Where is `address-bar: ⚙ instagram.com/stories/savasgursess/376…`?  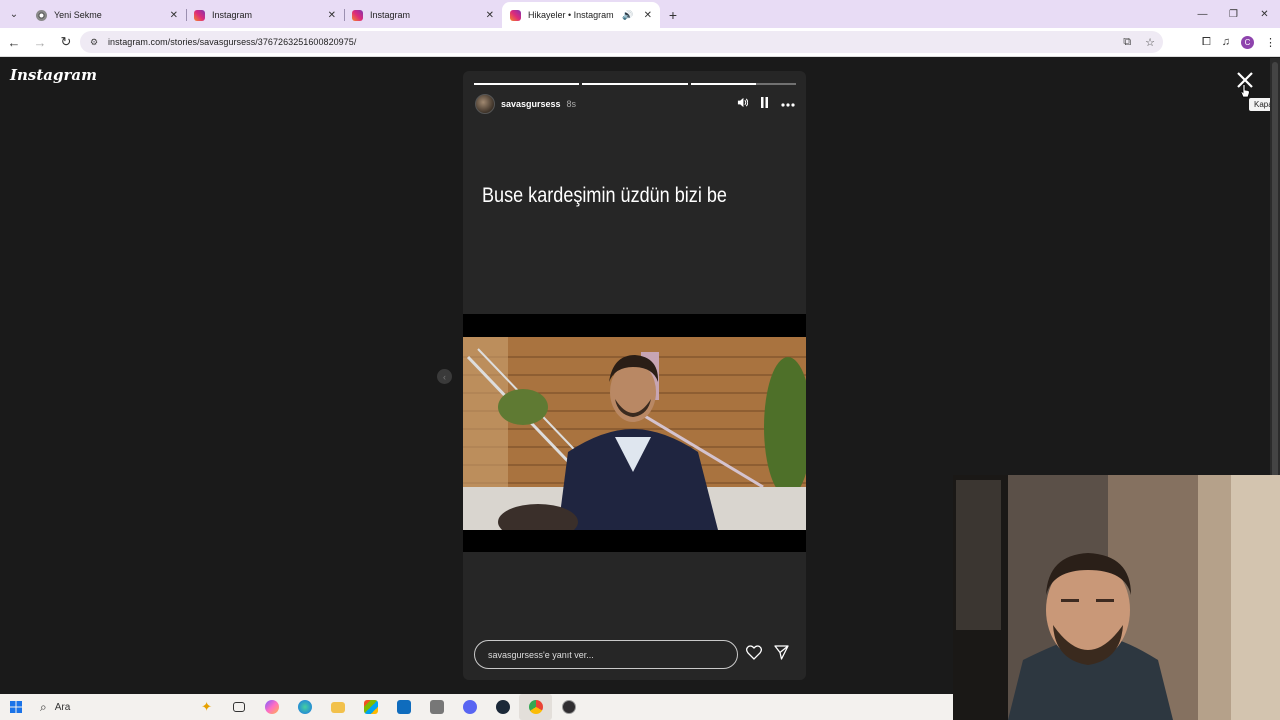 address-bar: ⚙ instagram.com/stories/savasgursess/376… is located at coordinates (621, 42).